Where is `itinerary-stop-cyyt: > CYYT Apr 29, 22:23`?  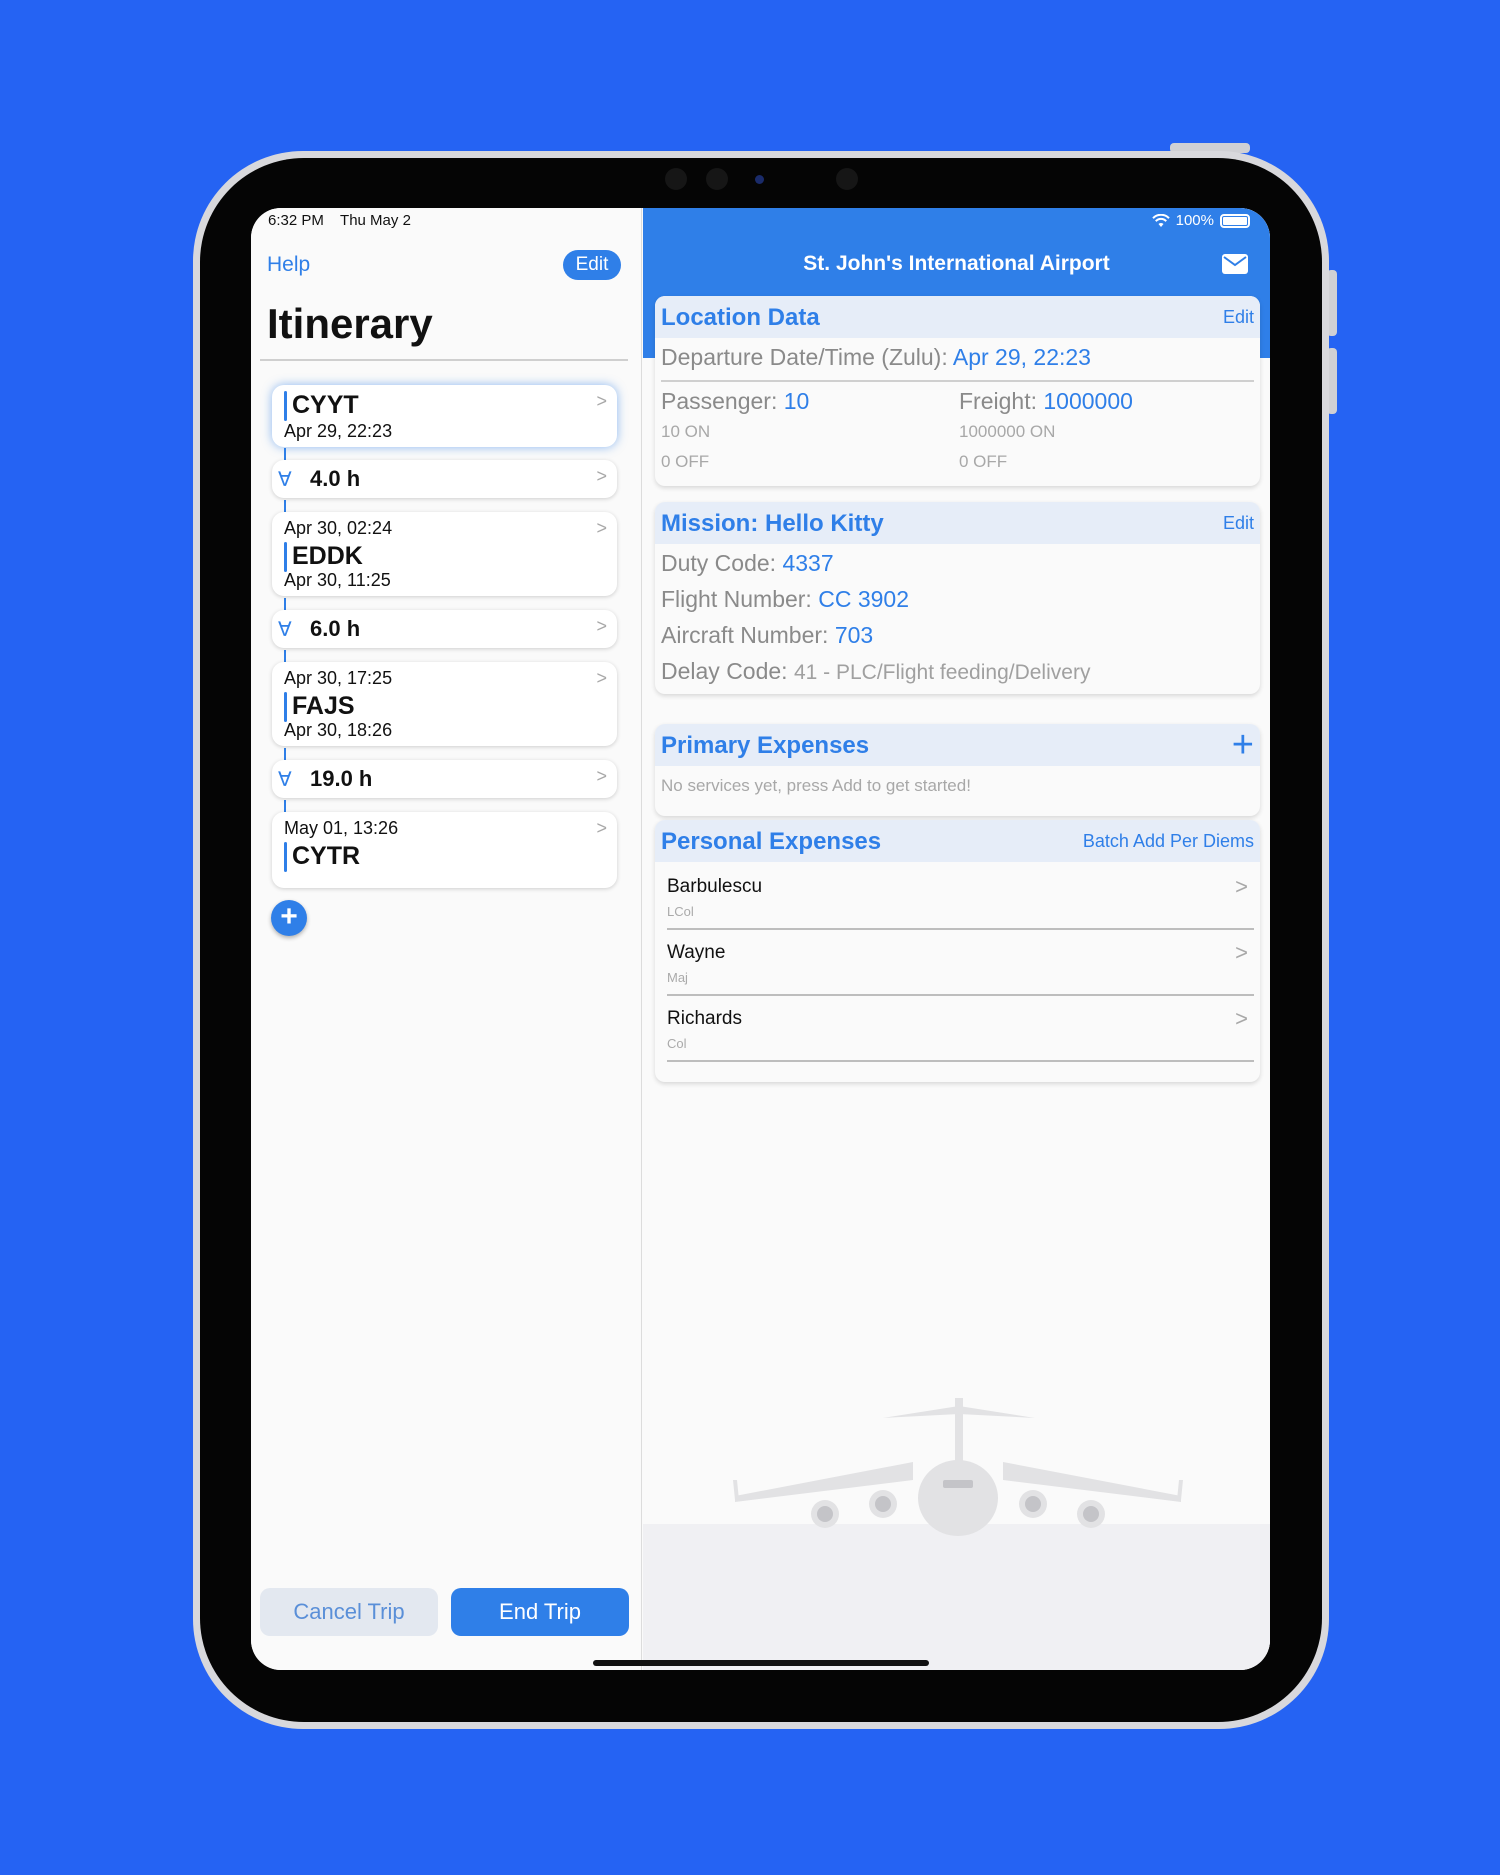 itinerary-stop-cyyt: > CYYT Apr 29, 22:23 is located at coordinates (444, 416).